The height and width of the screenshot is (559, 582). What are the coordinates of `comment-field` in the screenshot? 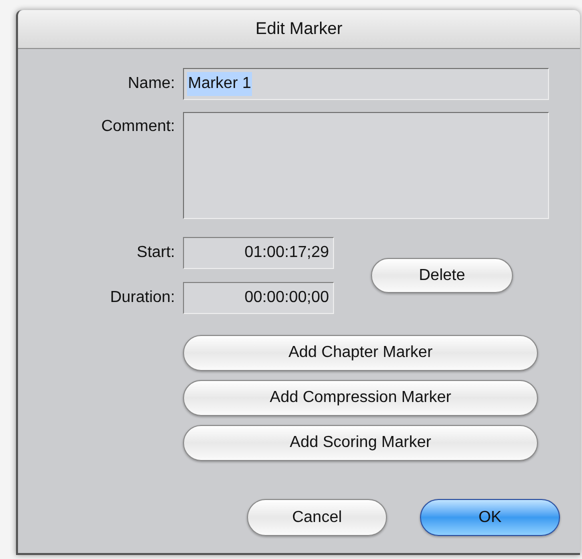 It's located at (366, 165).